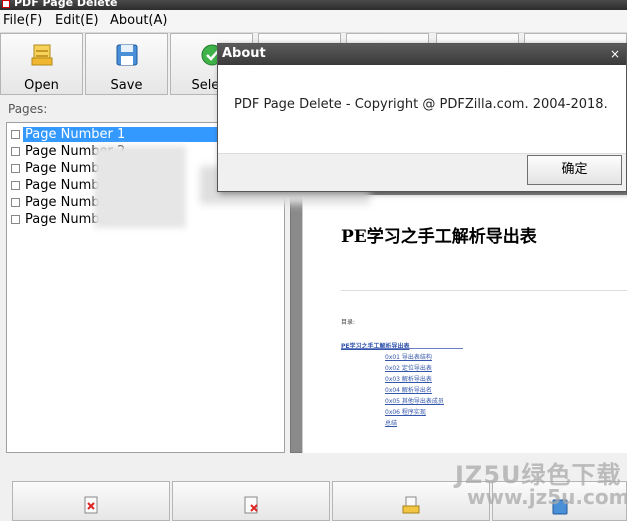 The height and width of the screenshot is (521, 627). I want to click on toc-item: 0x05 其他导出表成员, so click(414, 400).